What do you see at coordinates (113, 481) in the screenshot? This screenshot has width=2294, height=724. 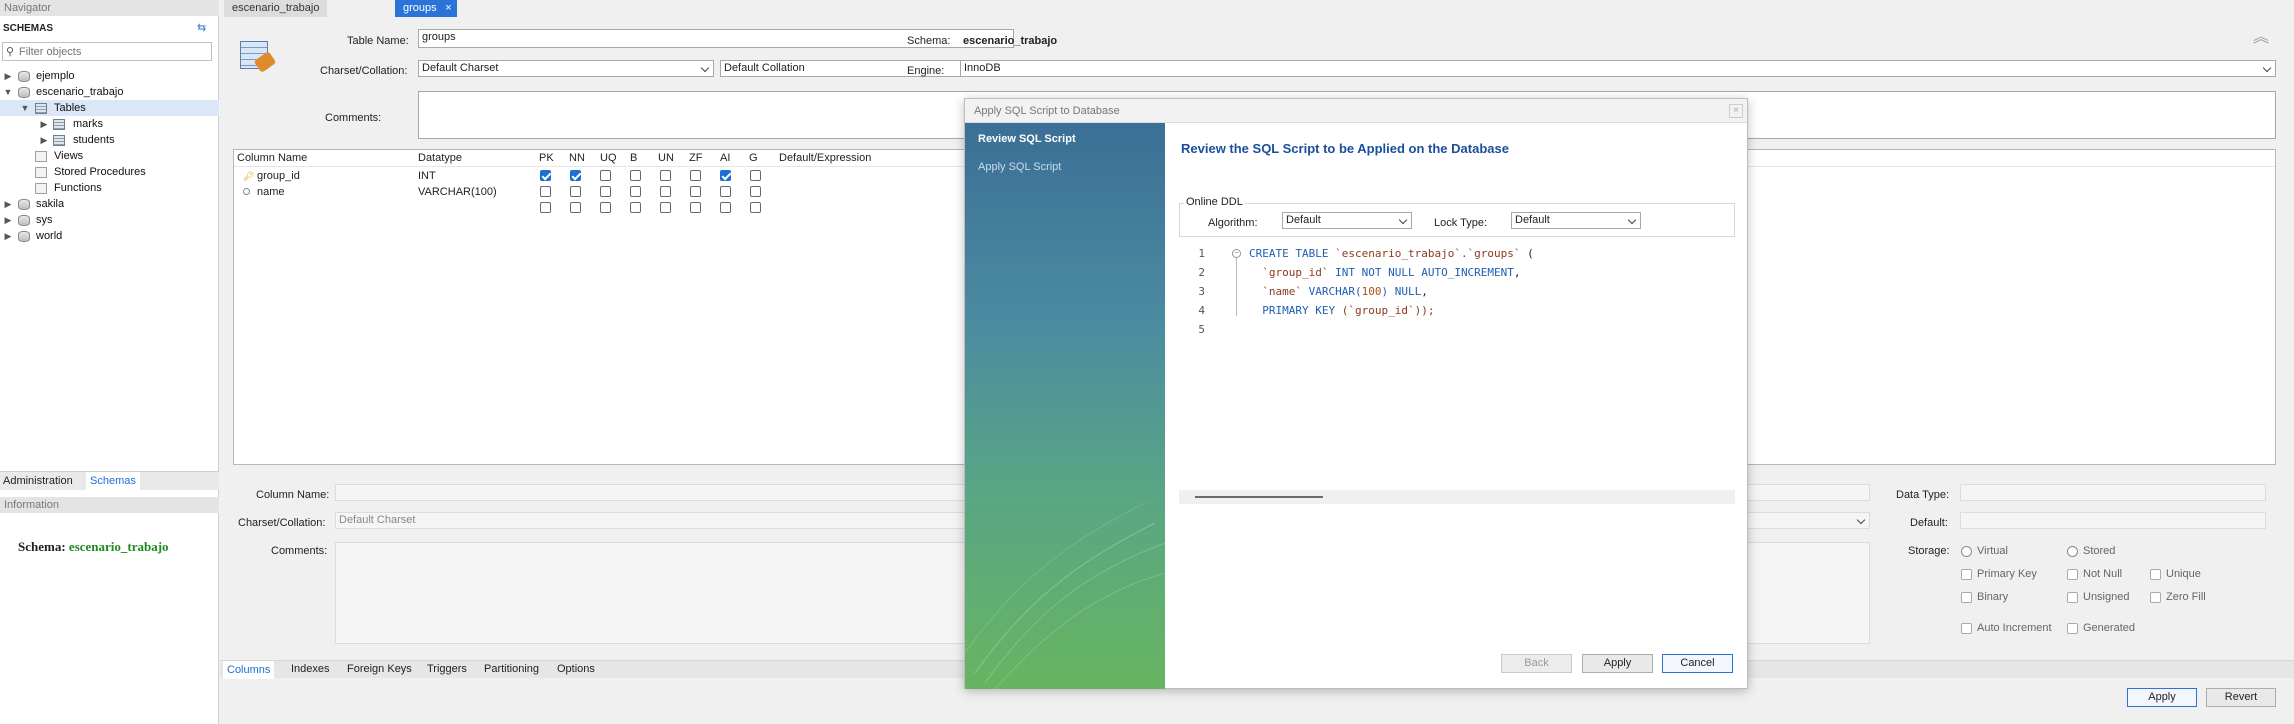 I see `tab-schemas: Schemas` at bounding box center [113, 481].